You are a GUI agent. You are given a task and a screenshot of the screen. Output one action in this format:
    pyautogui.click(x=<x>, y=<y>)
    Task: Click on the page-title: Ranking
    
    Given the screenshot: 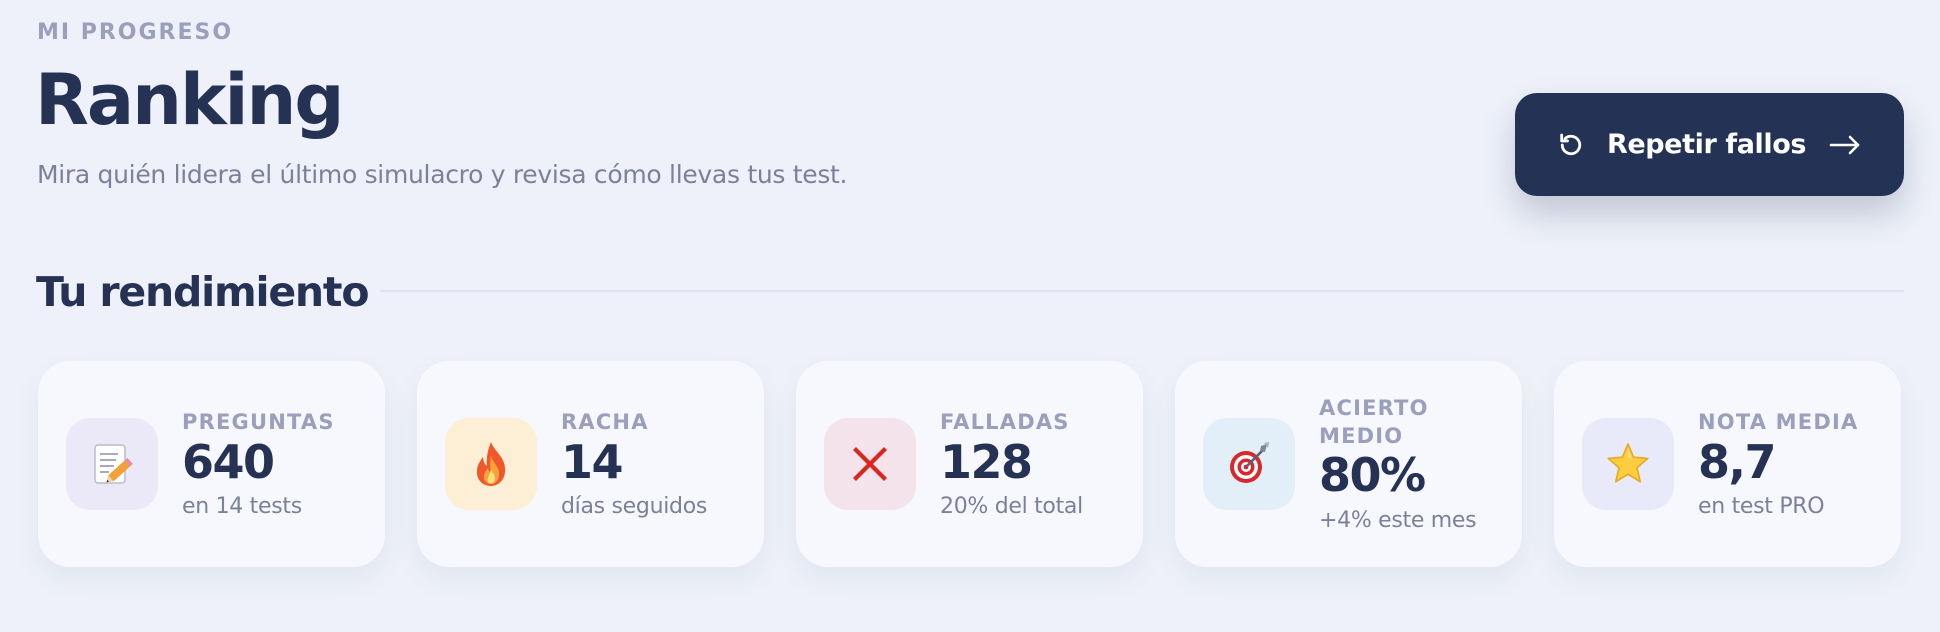 What is the action you would take?
    pyautogui.click(x=189, y=100)
    